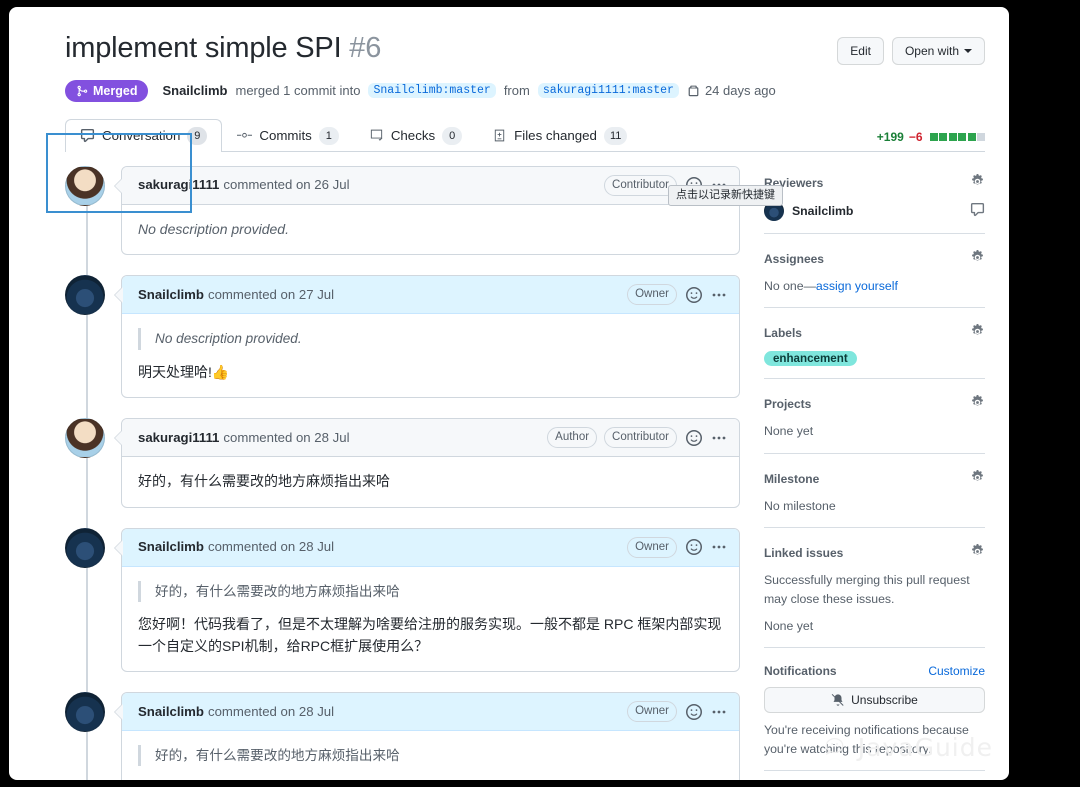 This screenshot has width=1080, height=787. What do you see at coordinates (874, 422) in the screenshot?
I see `sidebar-section-projects: Projects None yet` at bounding box center [874, 422].